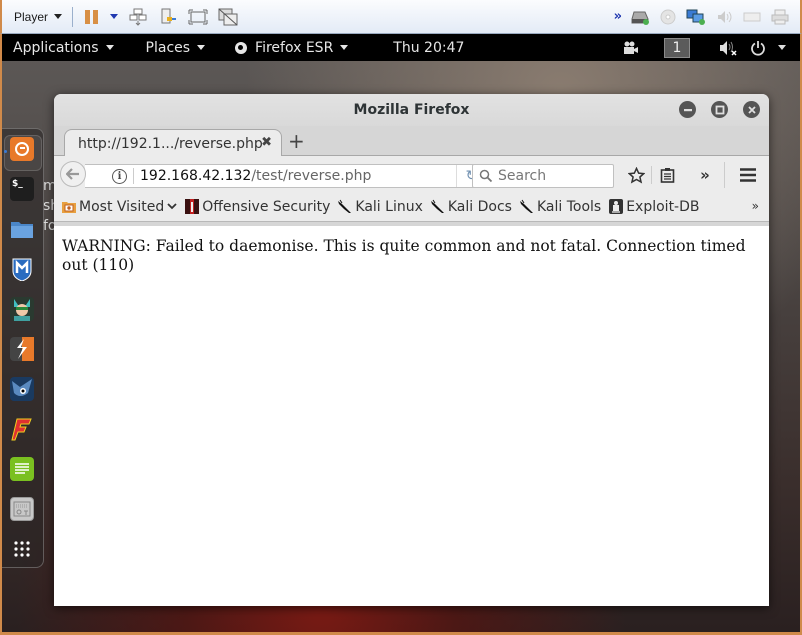 This screenshot has height=635, width=802. I want to click on cd-dvd-icon, so click(668, 17).